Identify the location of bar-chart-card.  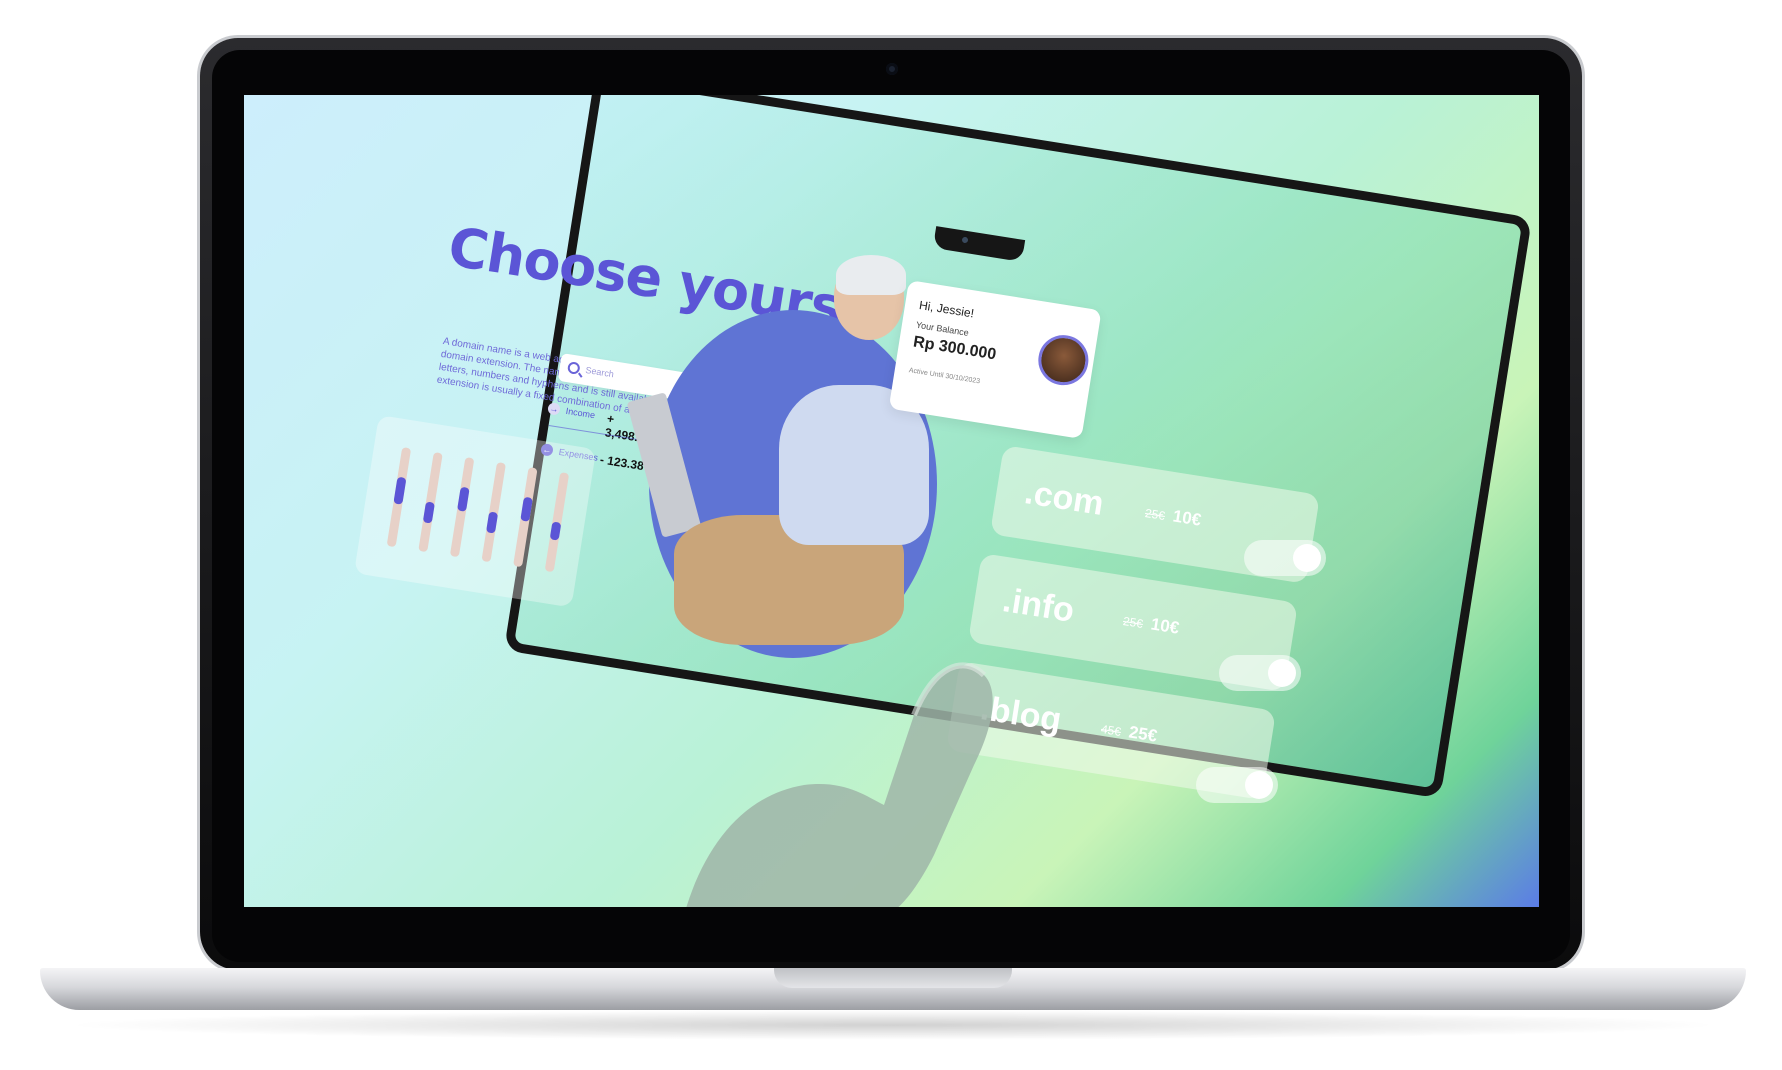
(475, 511).